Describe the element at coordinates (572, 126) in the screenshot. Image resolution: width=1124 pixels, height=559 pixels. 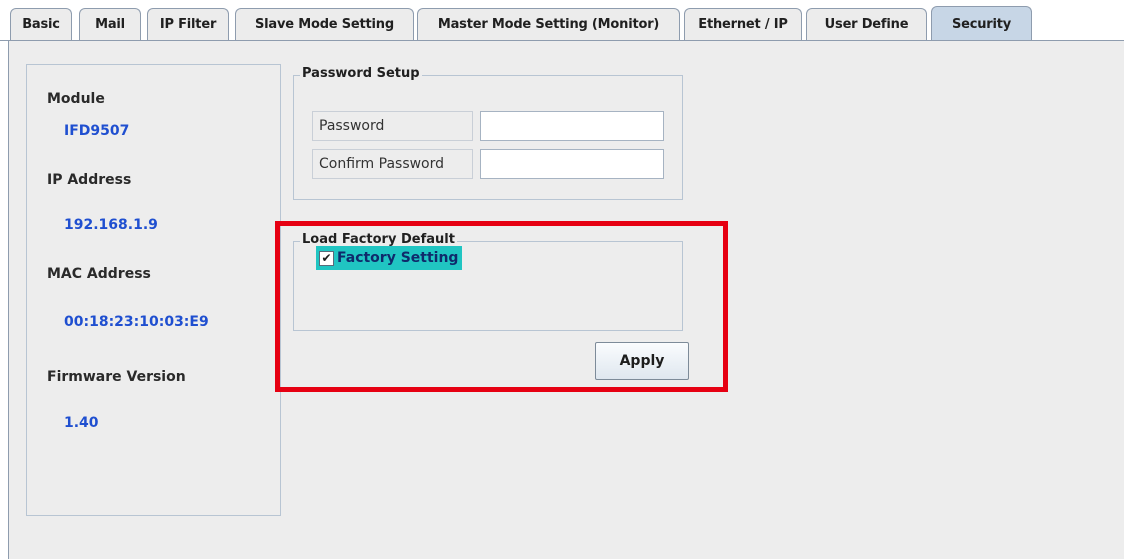
I see `password-field` at that location.